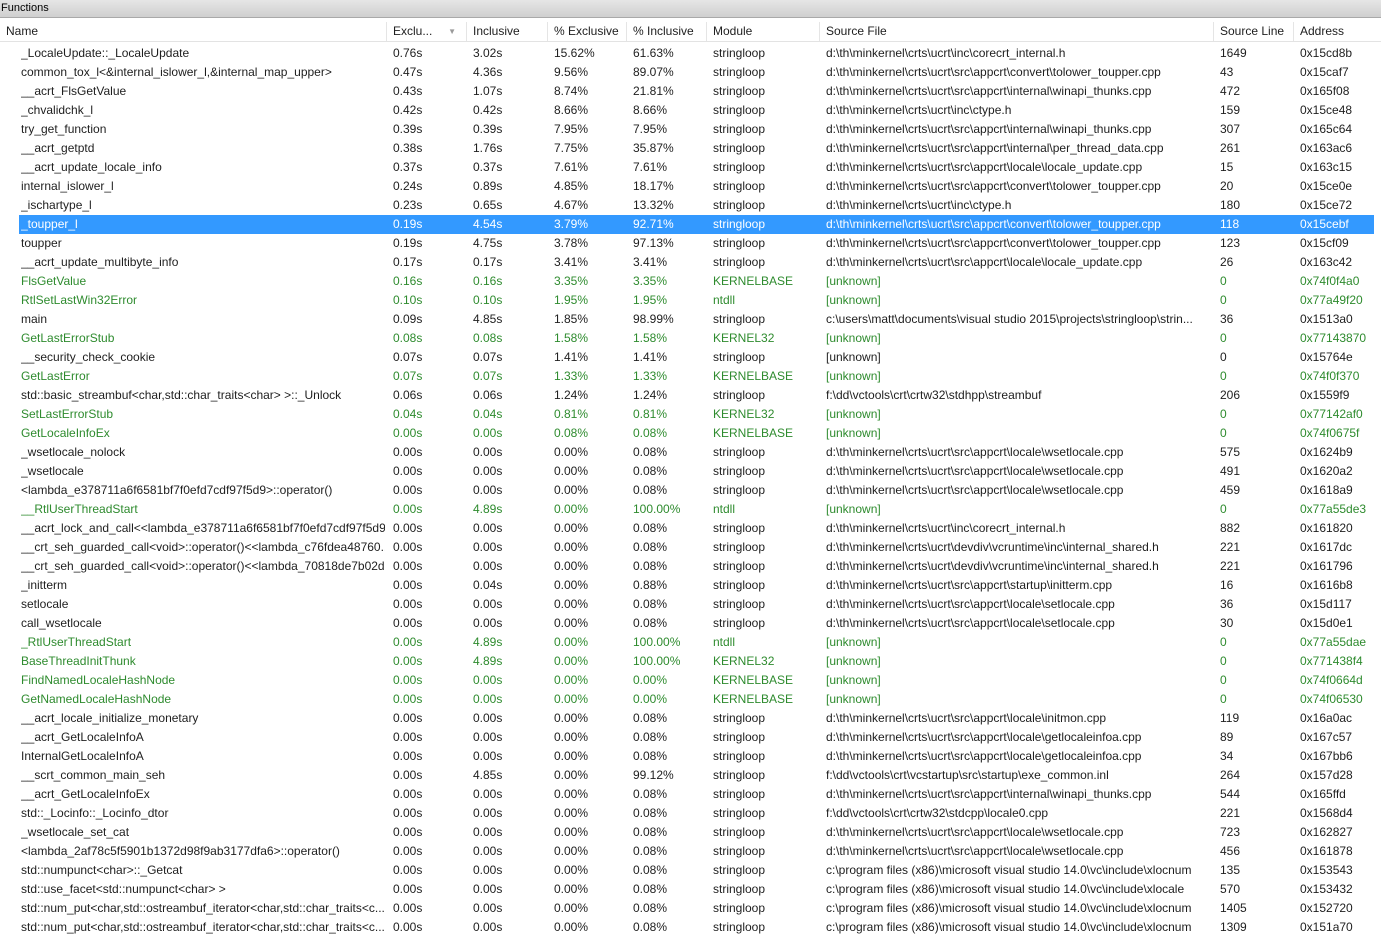 The height and width of the screenshot is (937, 1381). I want to click on column-header-inclusive: Inclusive, so click(507, 31).